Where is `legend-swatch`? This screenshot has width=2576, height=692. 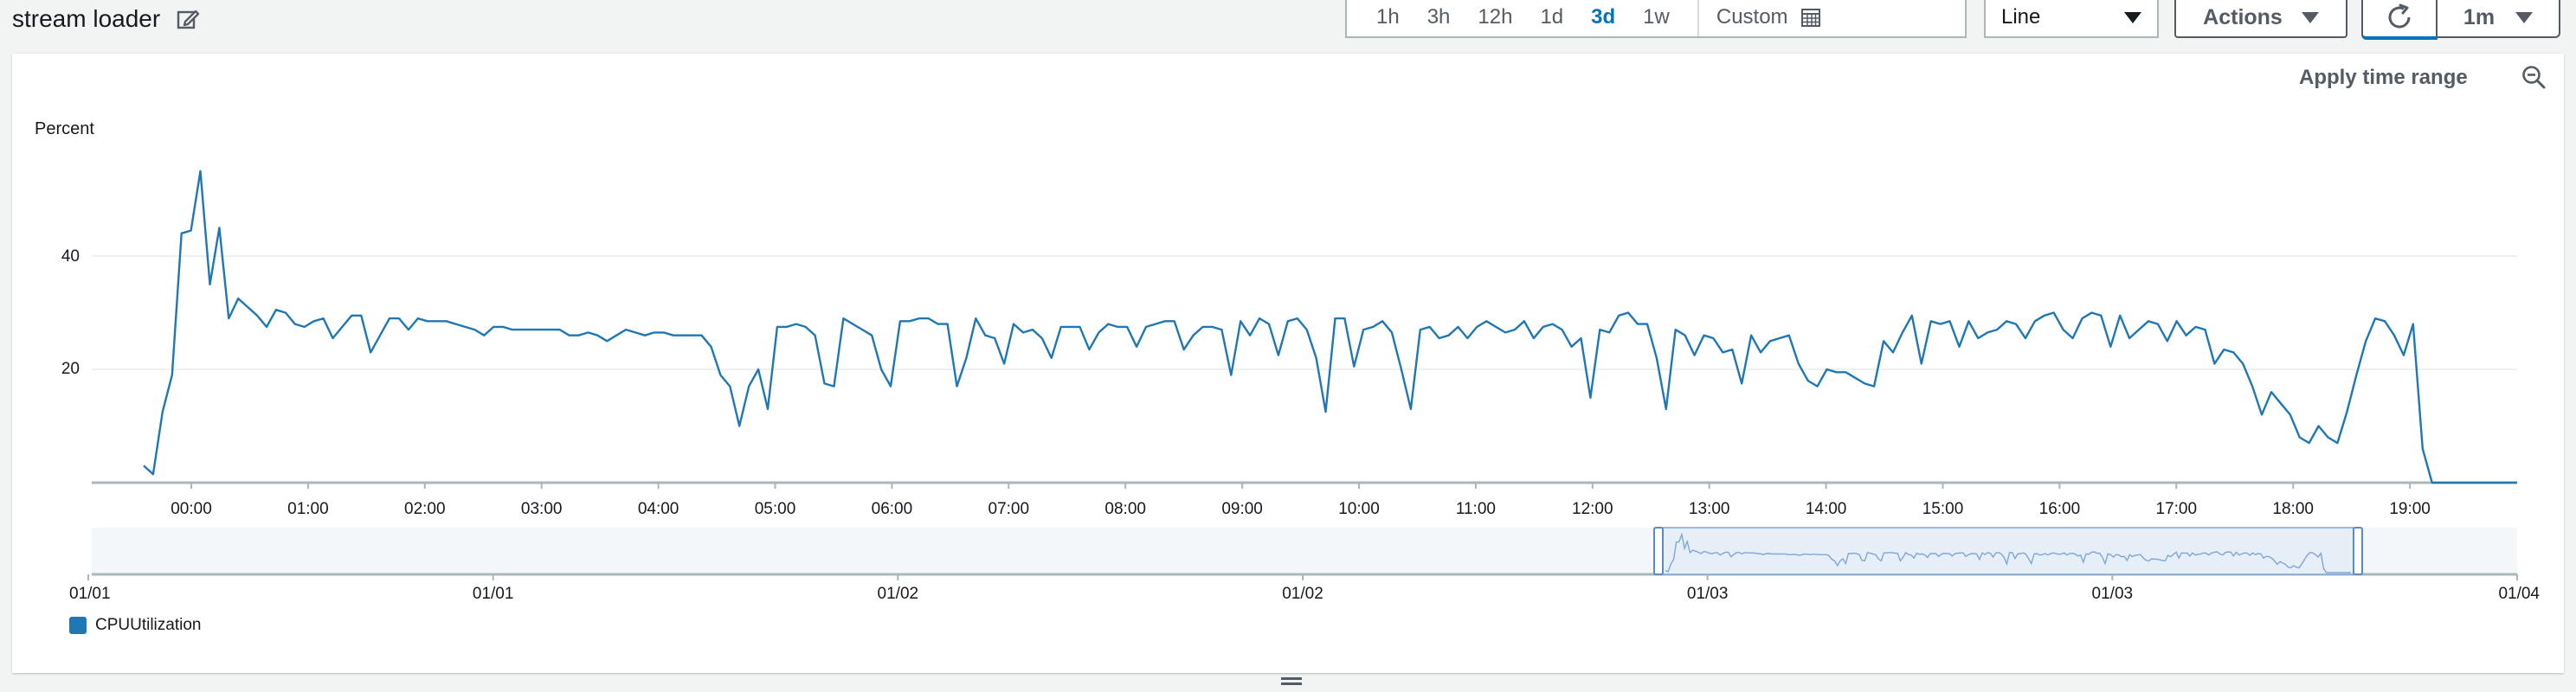 legend-swatch is located at coordinates (78, 625).